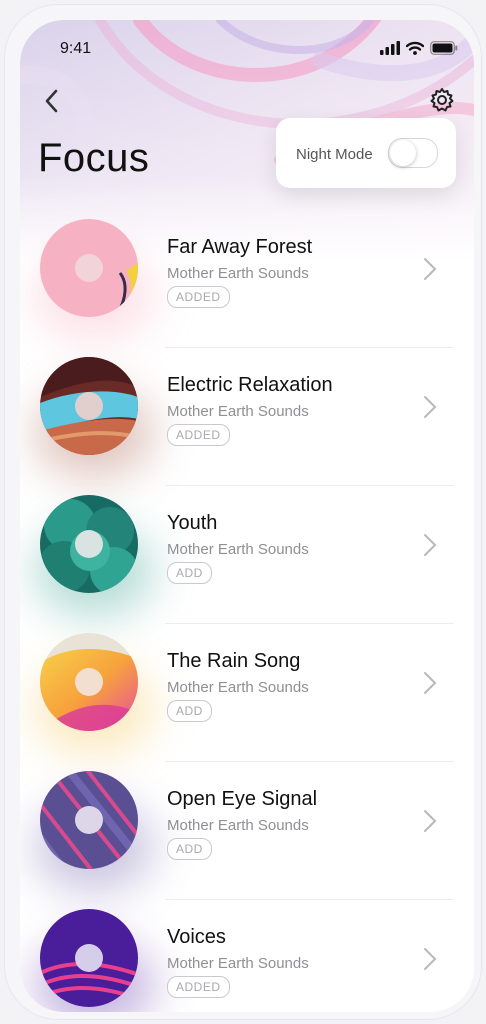 The image size is (486, 1024). I want to click on chevron-left-icon, so click(51, 101).